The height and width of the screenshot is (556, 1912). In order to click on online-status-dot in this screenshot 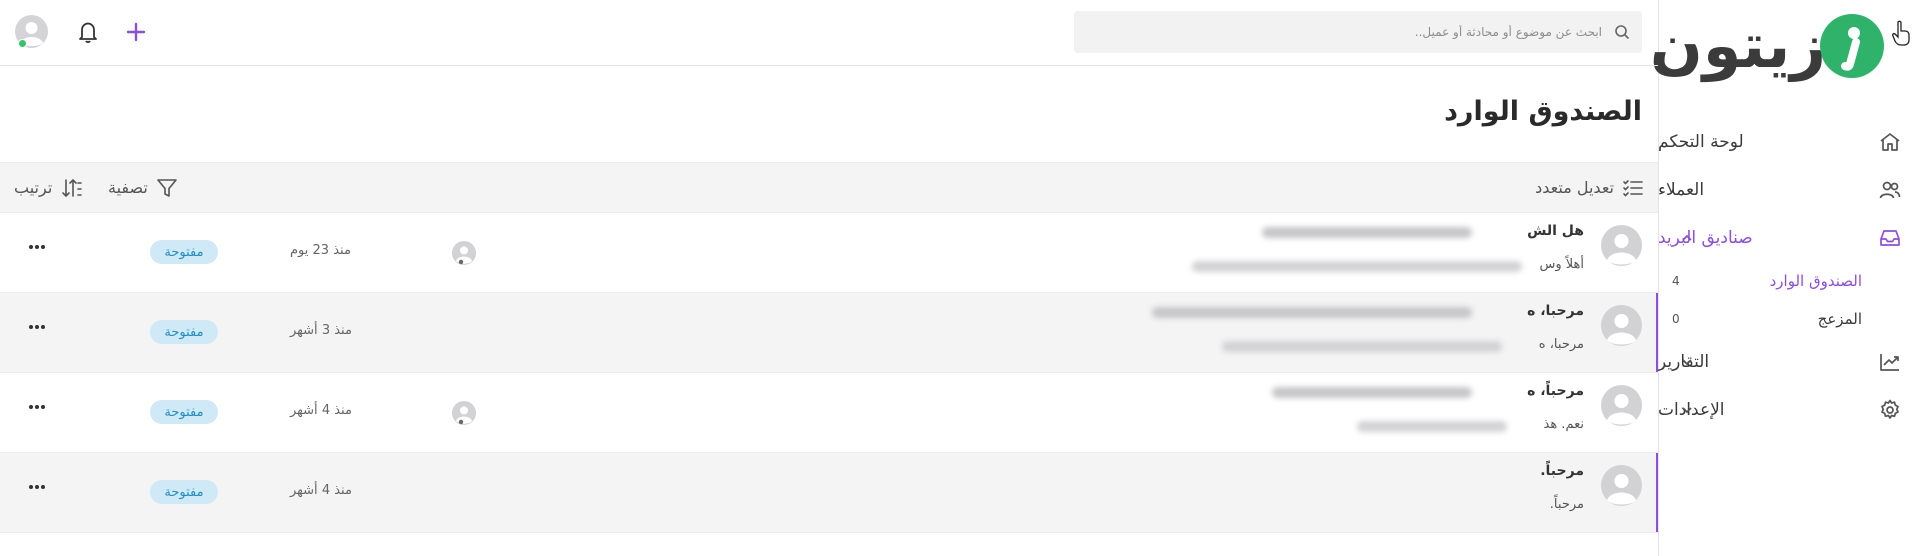, I will do `click(22, 43)`.